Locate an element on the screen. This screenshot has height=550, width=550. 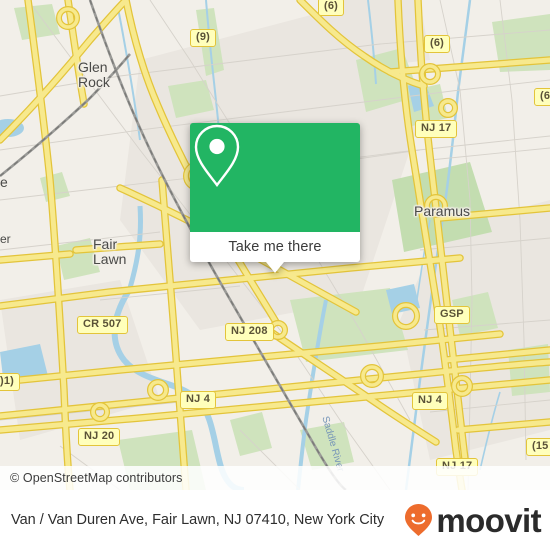
highway-shield: NJ 208 is located at coordinates (249, 332).